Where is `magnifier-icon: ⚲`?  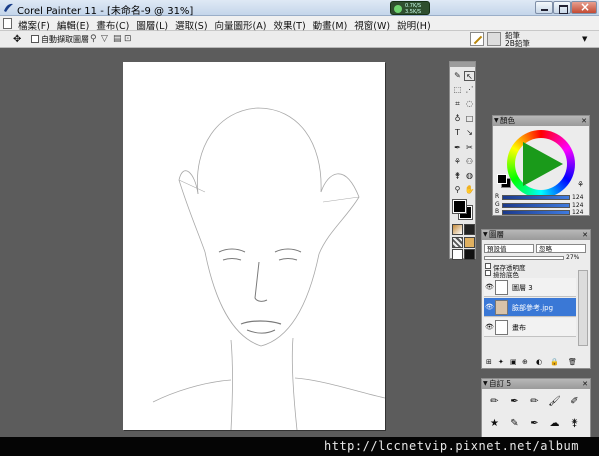
magnifier-icon: ⚲ is located at coordinates (457, 190).